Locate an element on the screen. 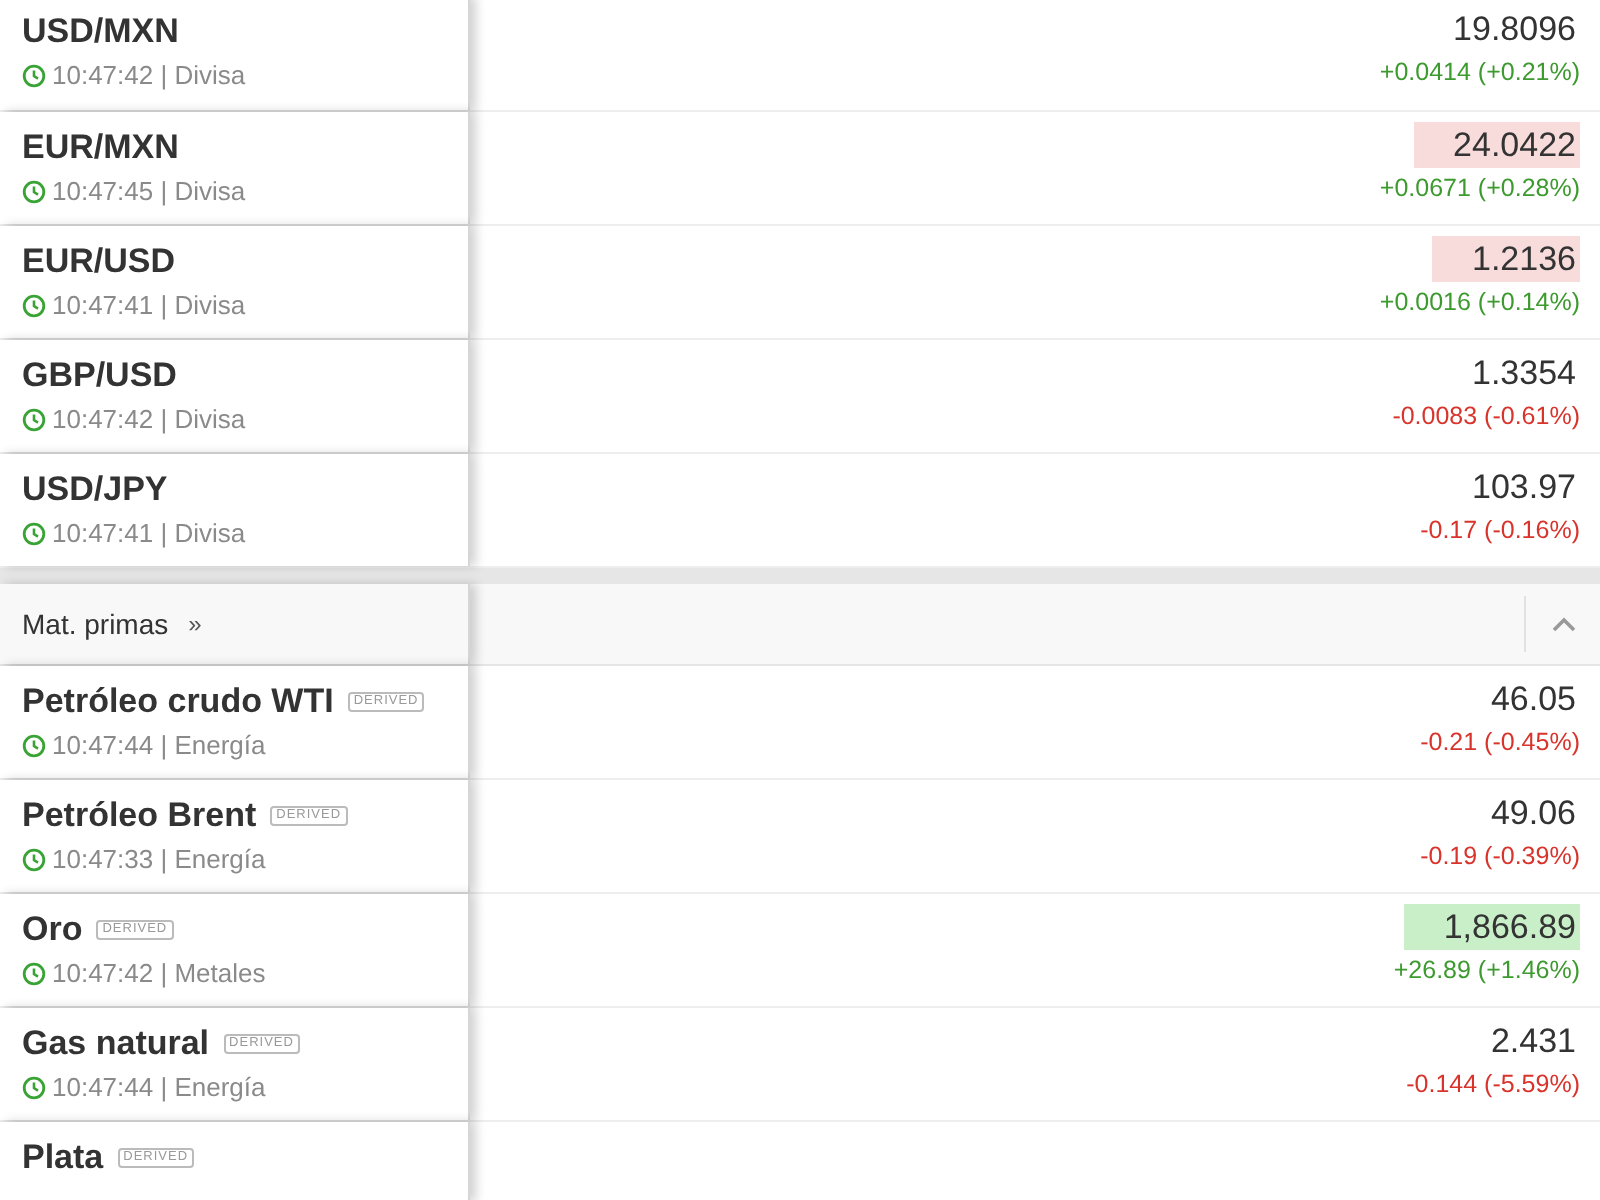 This screenshot has width=1600, height=1200. price-change: -0.21 (-0.45%) is located at coordinates (1500, 742).